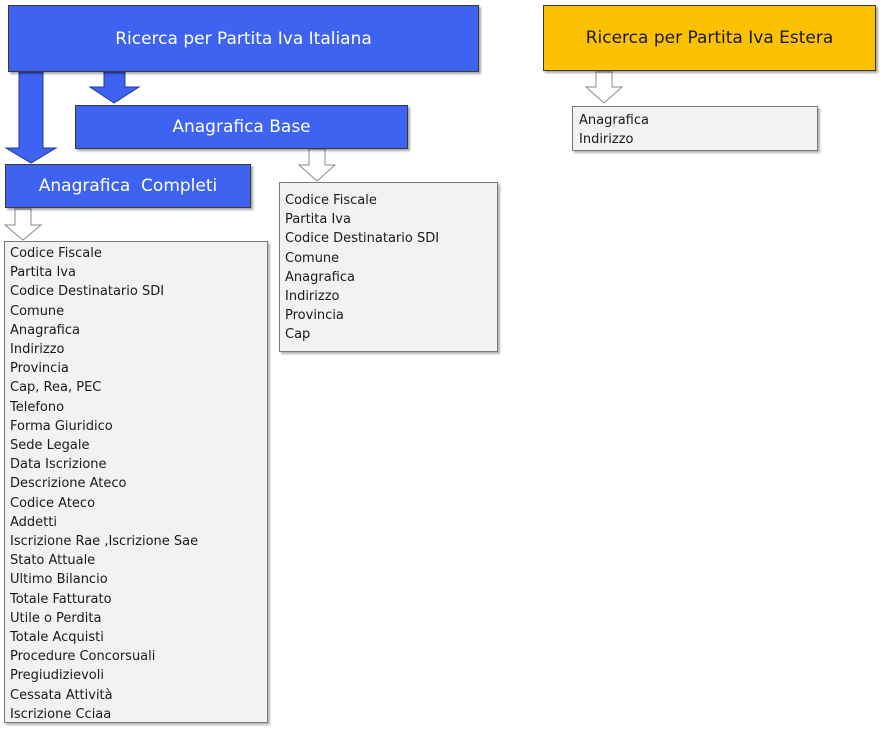  Describe the element at coordinates (37, 407) in the screenshot. I see `completi-list-item: Telefono` at that location.